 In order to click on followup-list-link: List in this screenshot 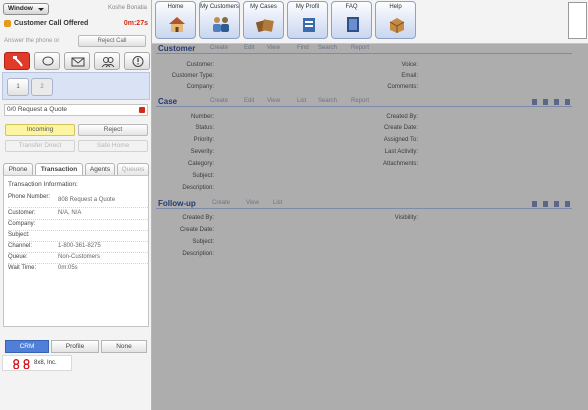, I will do `click(277, 203)`.